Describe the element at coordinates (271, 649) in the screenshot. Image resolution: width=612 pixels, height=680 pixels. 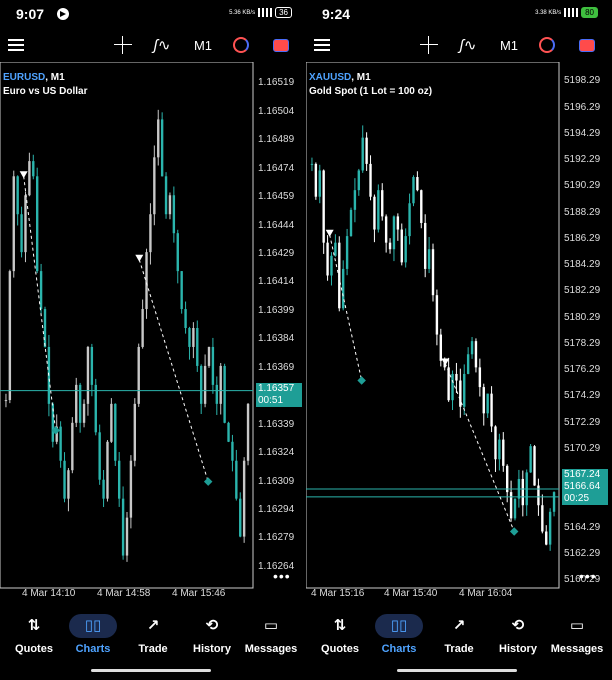
I see `nav-label: Messages` at that location.